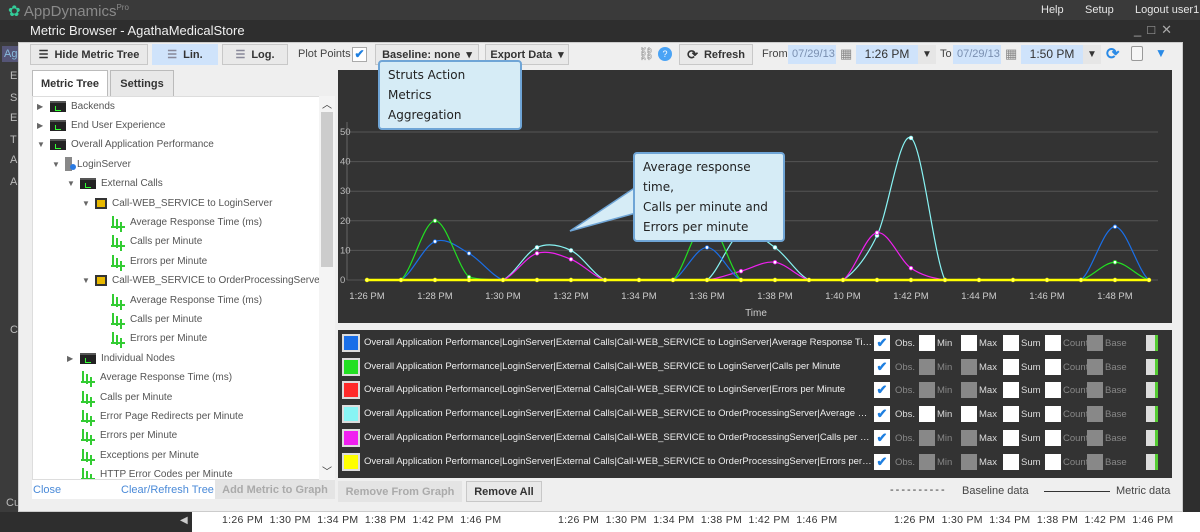 The image size is (1200, 532). What do you see at coordinates (887, 54) in the screenshot?
I see `from-time-input: 1:26 PM` at bounding box center [887, 54].